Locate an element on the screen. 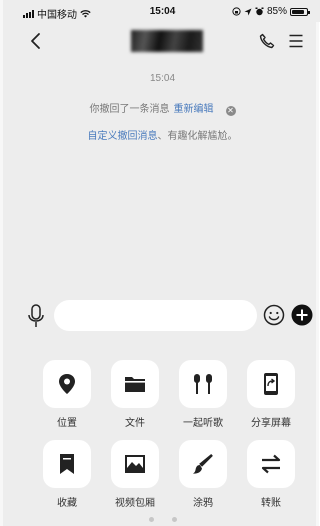 Image resolution: width=320 pixels, height=526 pixels. transfer-icon is located at coordinates (271, 464).